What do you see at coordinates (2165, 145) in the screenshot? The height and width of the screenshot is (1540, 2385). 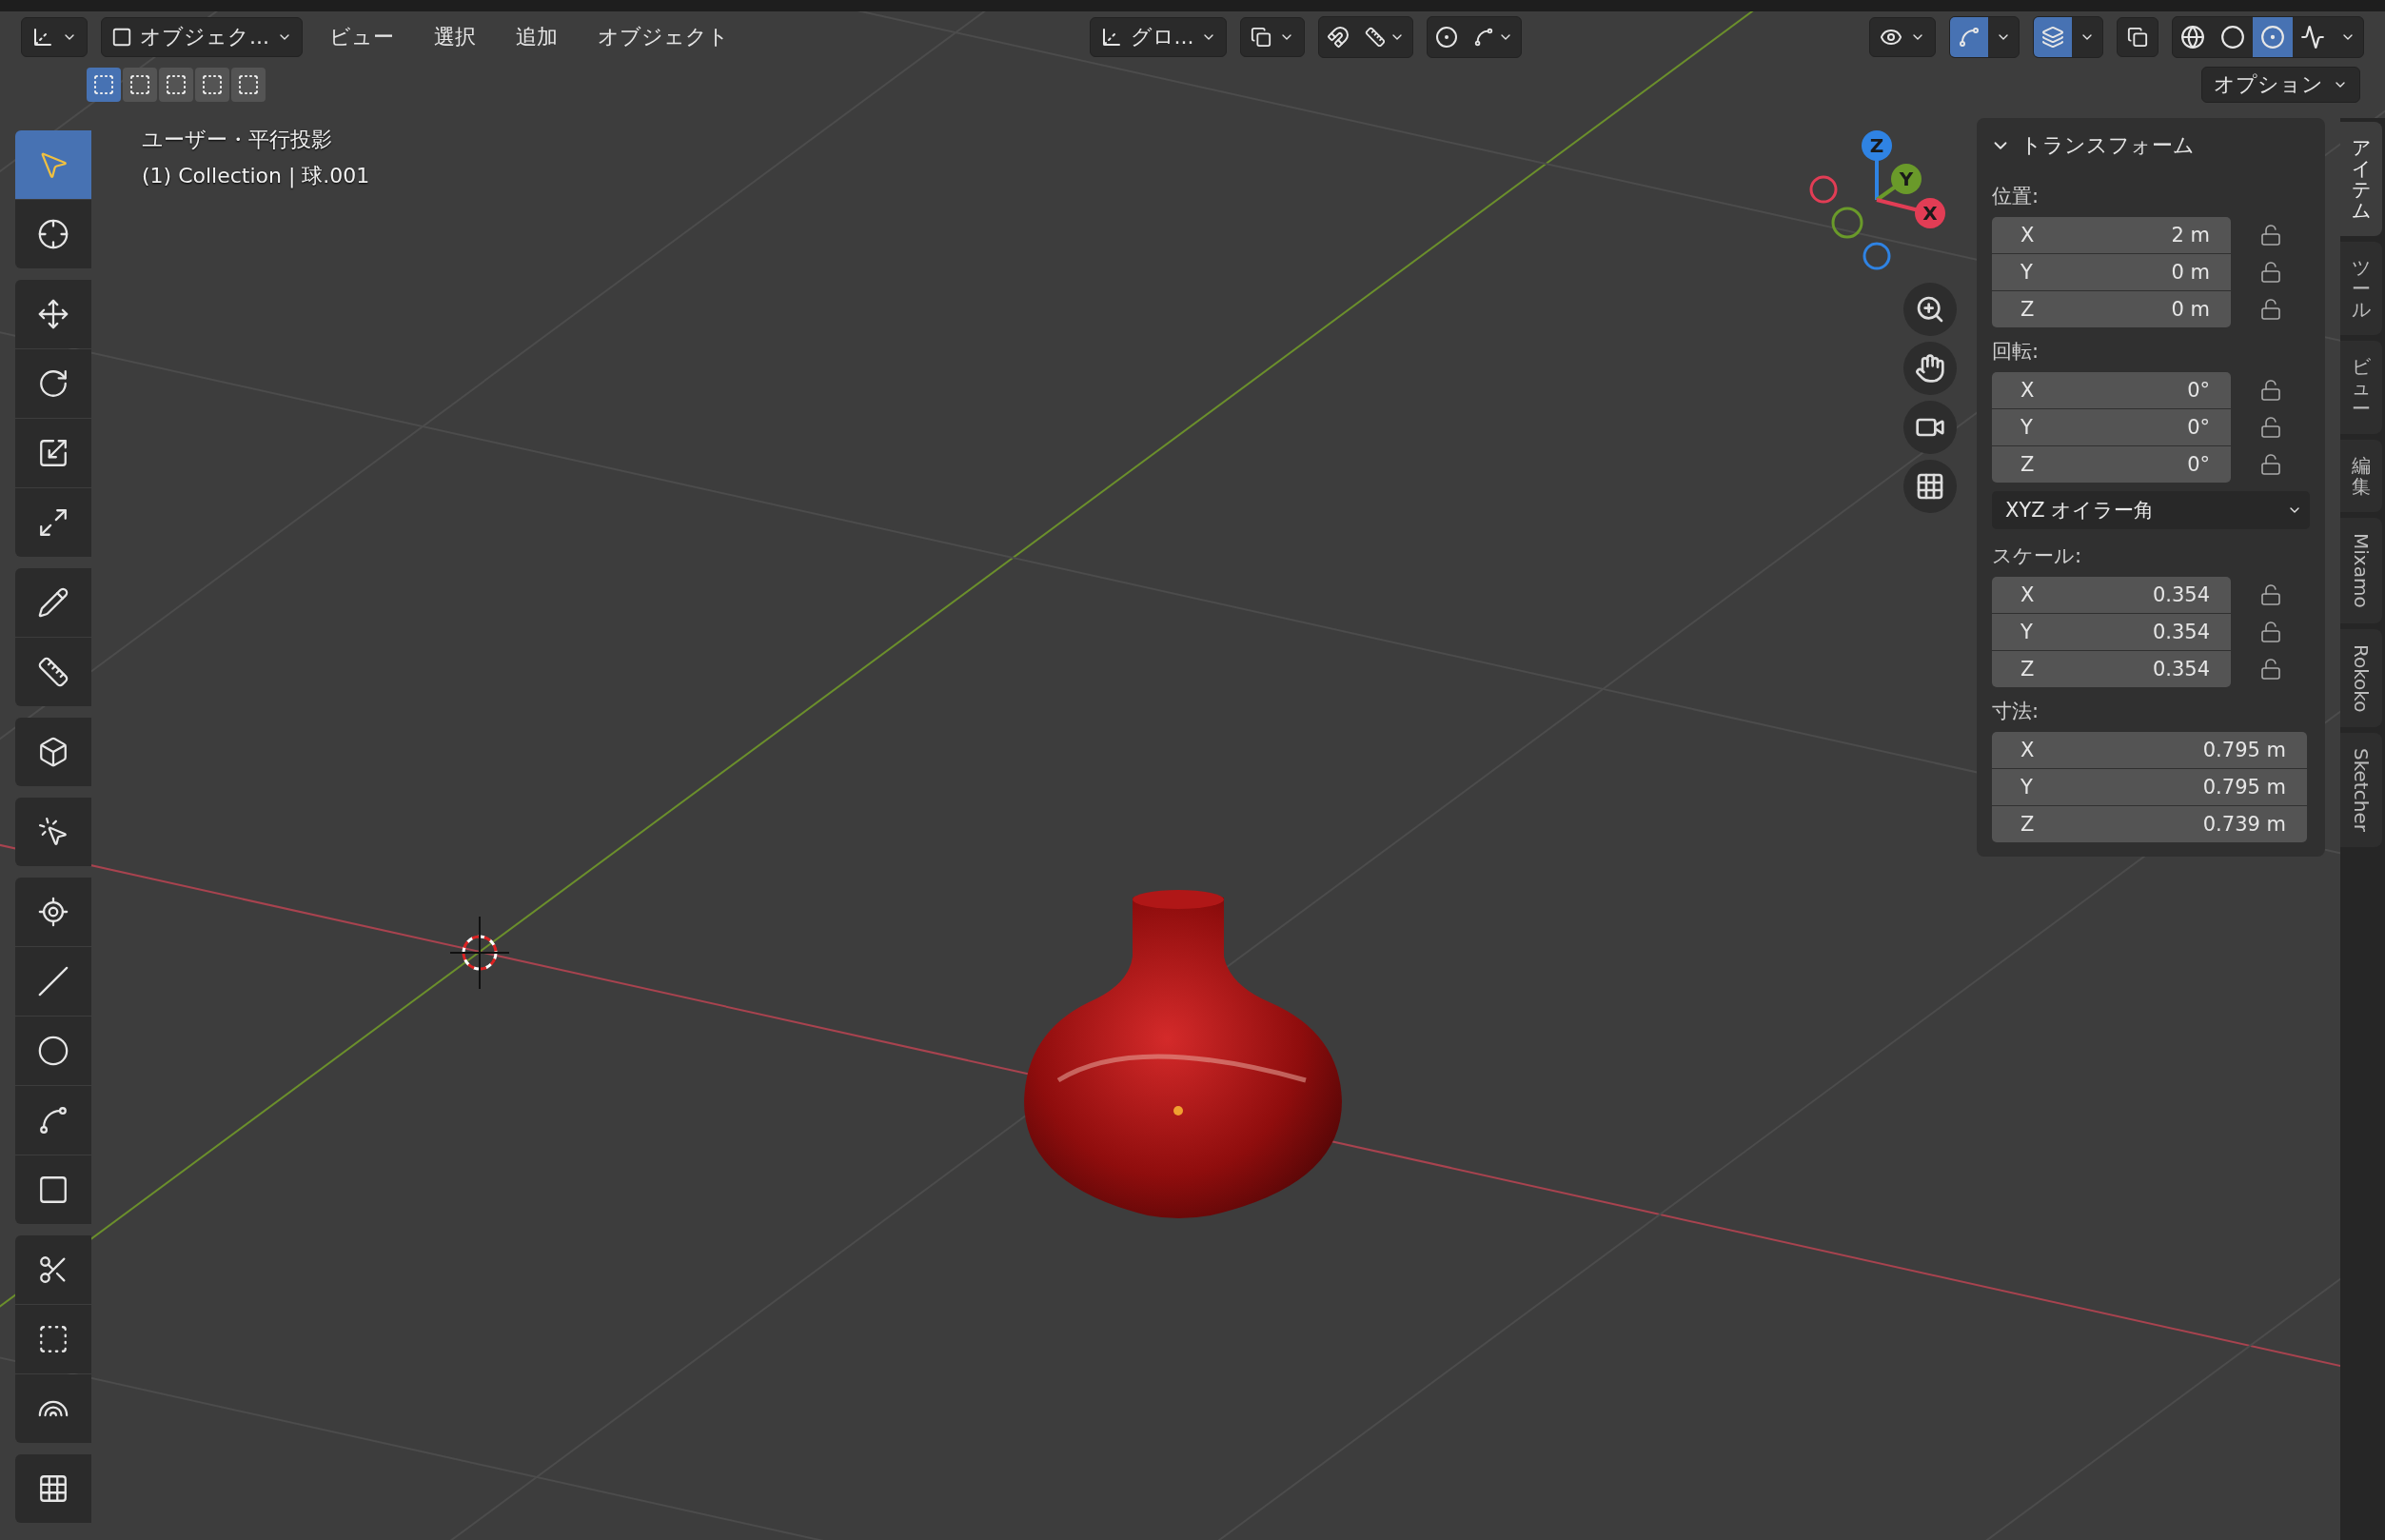 I see `panel-title: トランスフォーム` at bounding box center [2165, 145].